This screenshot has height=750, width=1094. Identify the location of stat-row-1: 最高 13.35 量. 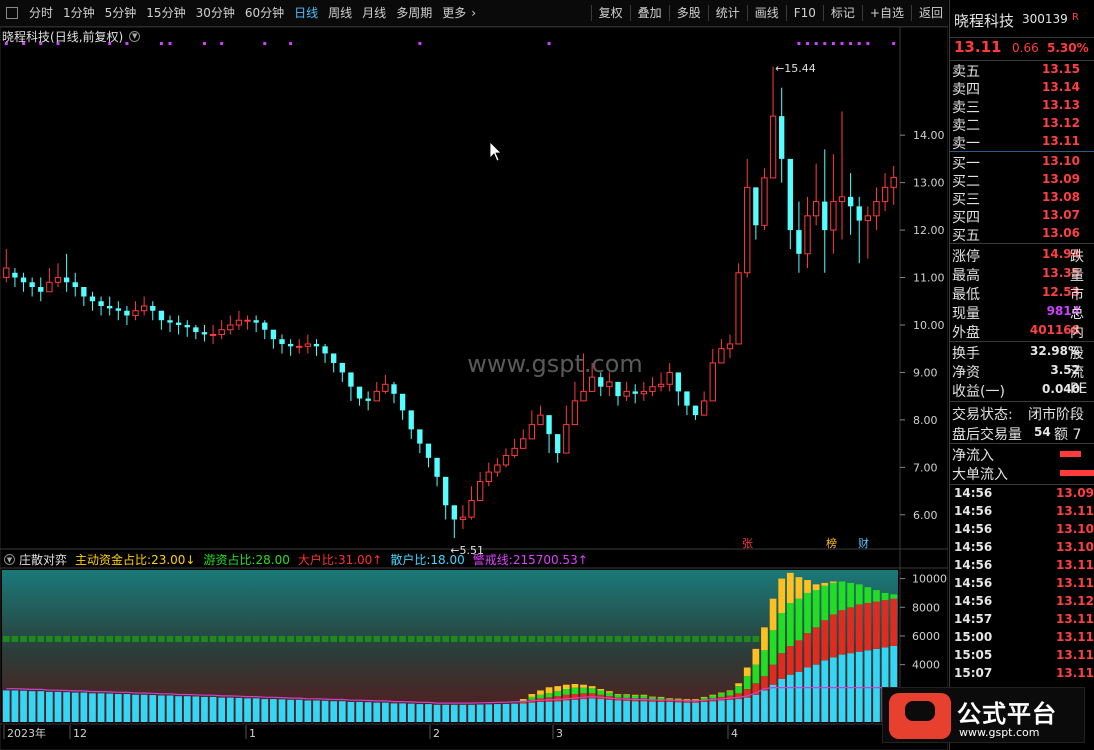
(1022, 274).